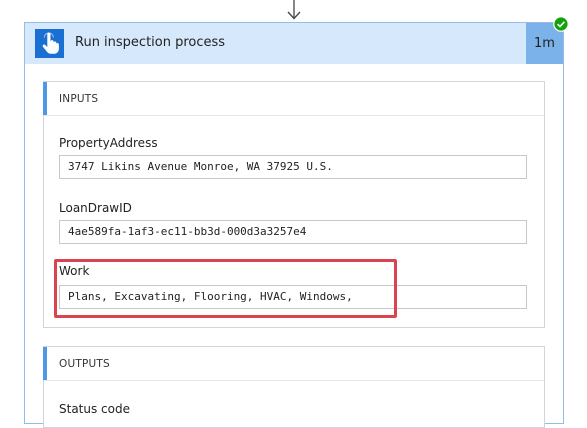 Image resolution: width=587 pixels, height=428 pixels. I want to click on loan-draw-id-label: LoanDrawID, so click(95, 208).